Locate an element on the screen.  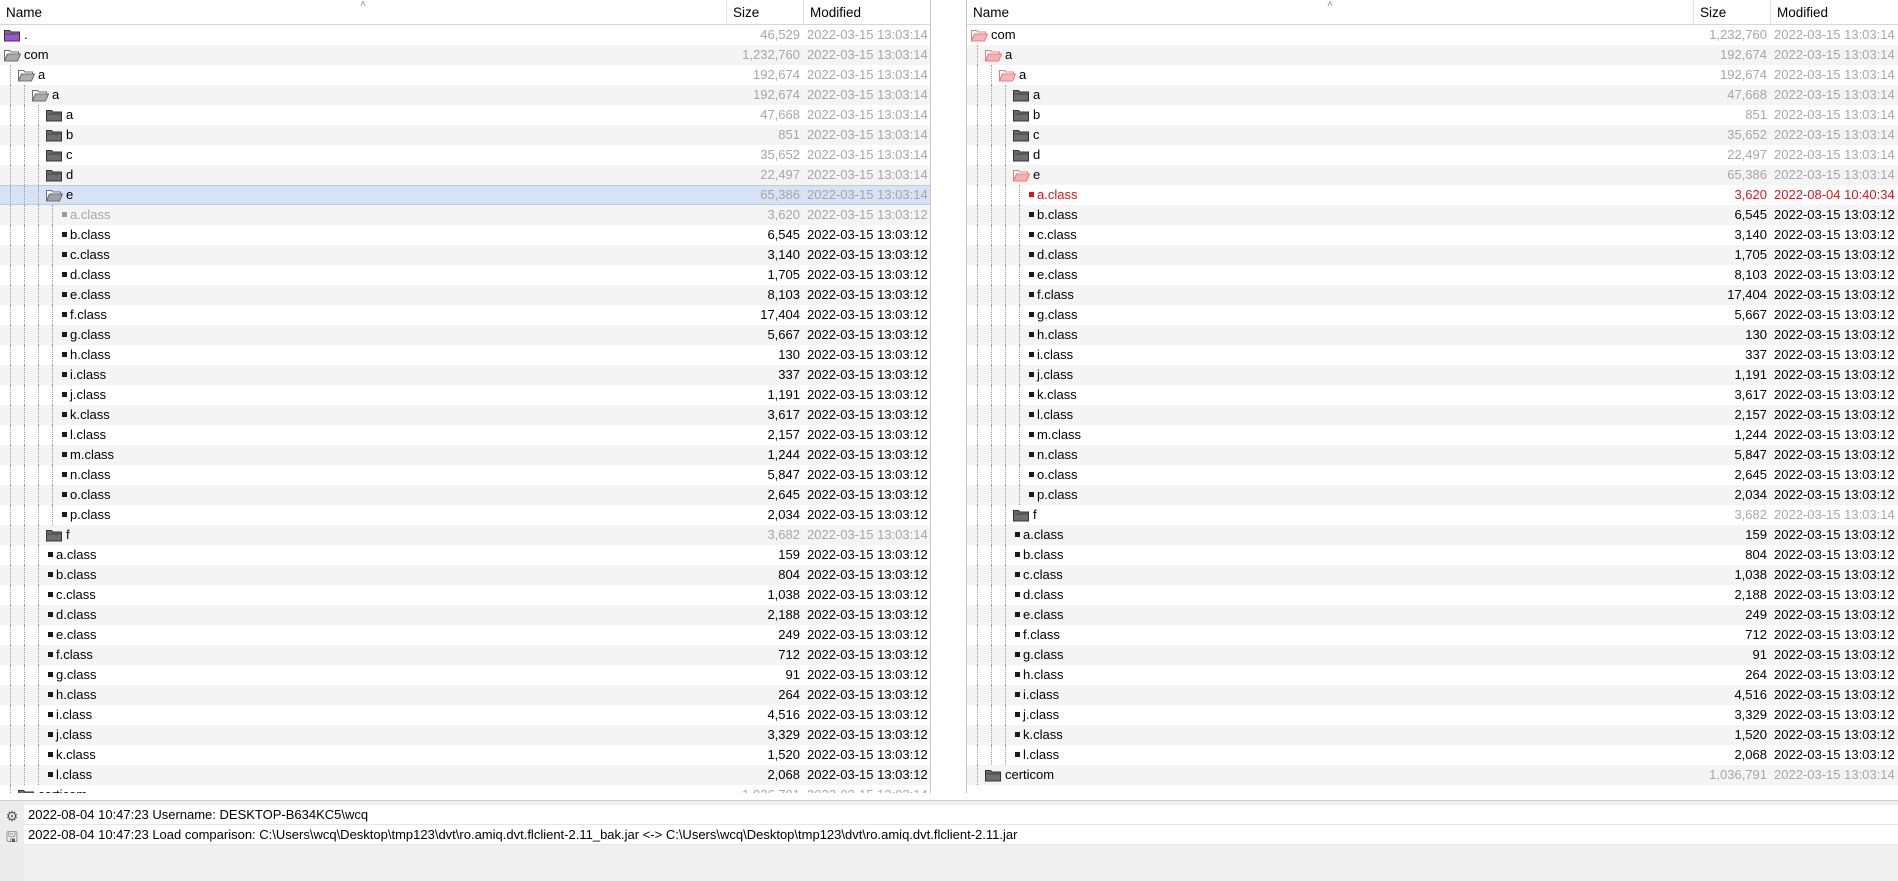
save-icon: 🖫 is located at coordinates (12, 837).